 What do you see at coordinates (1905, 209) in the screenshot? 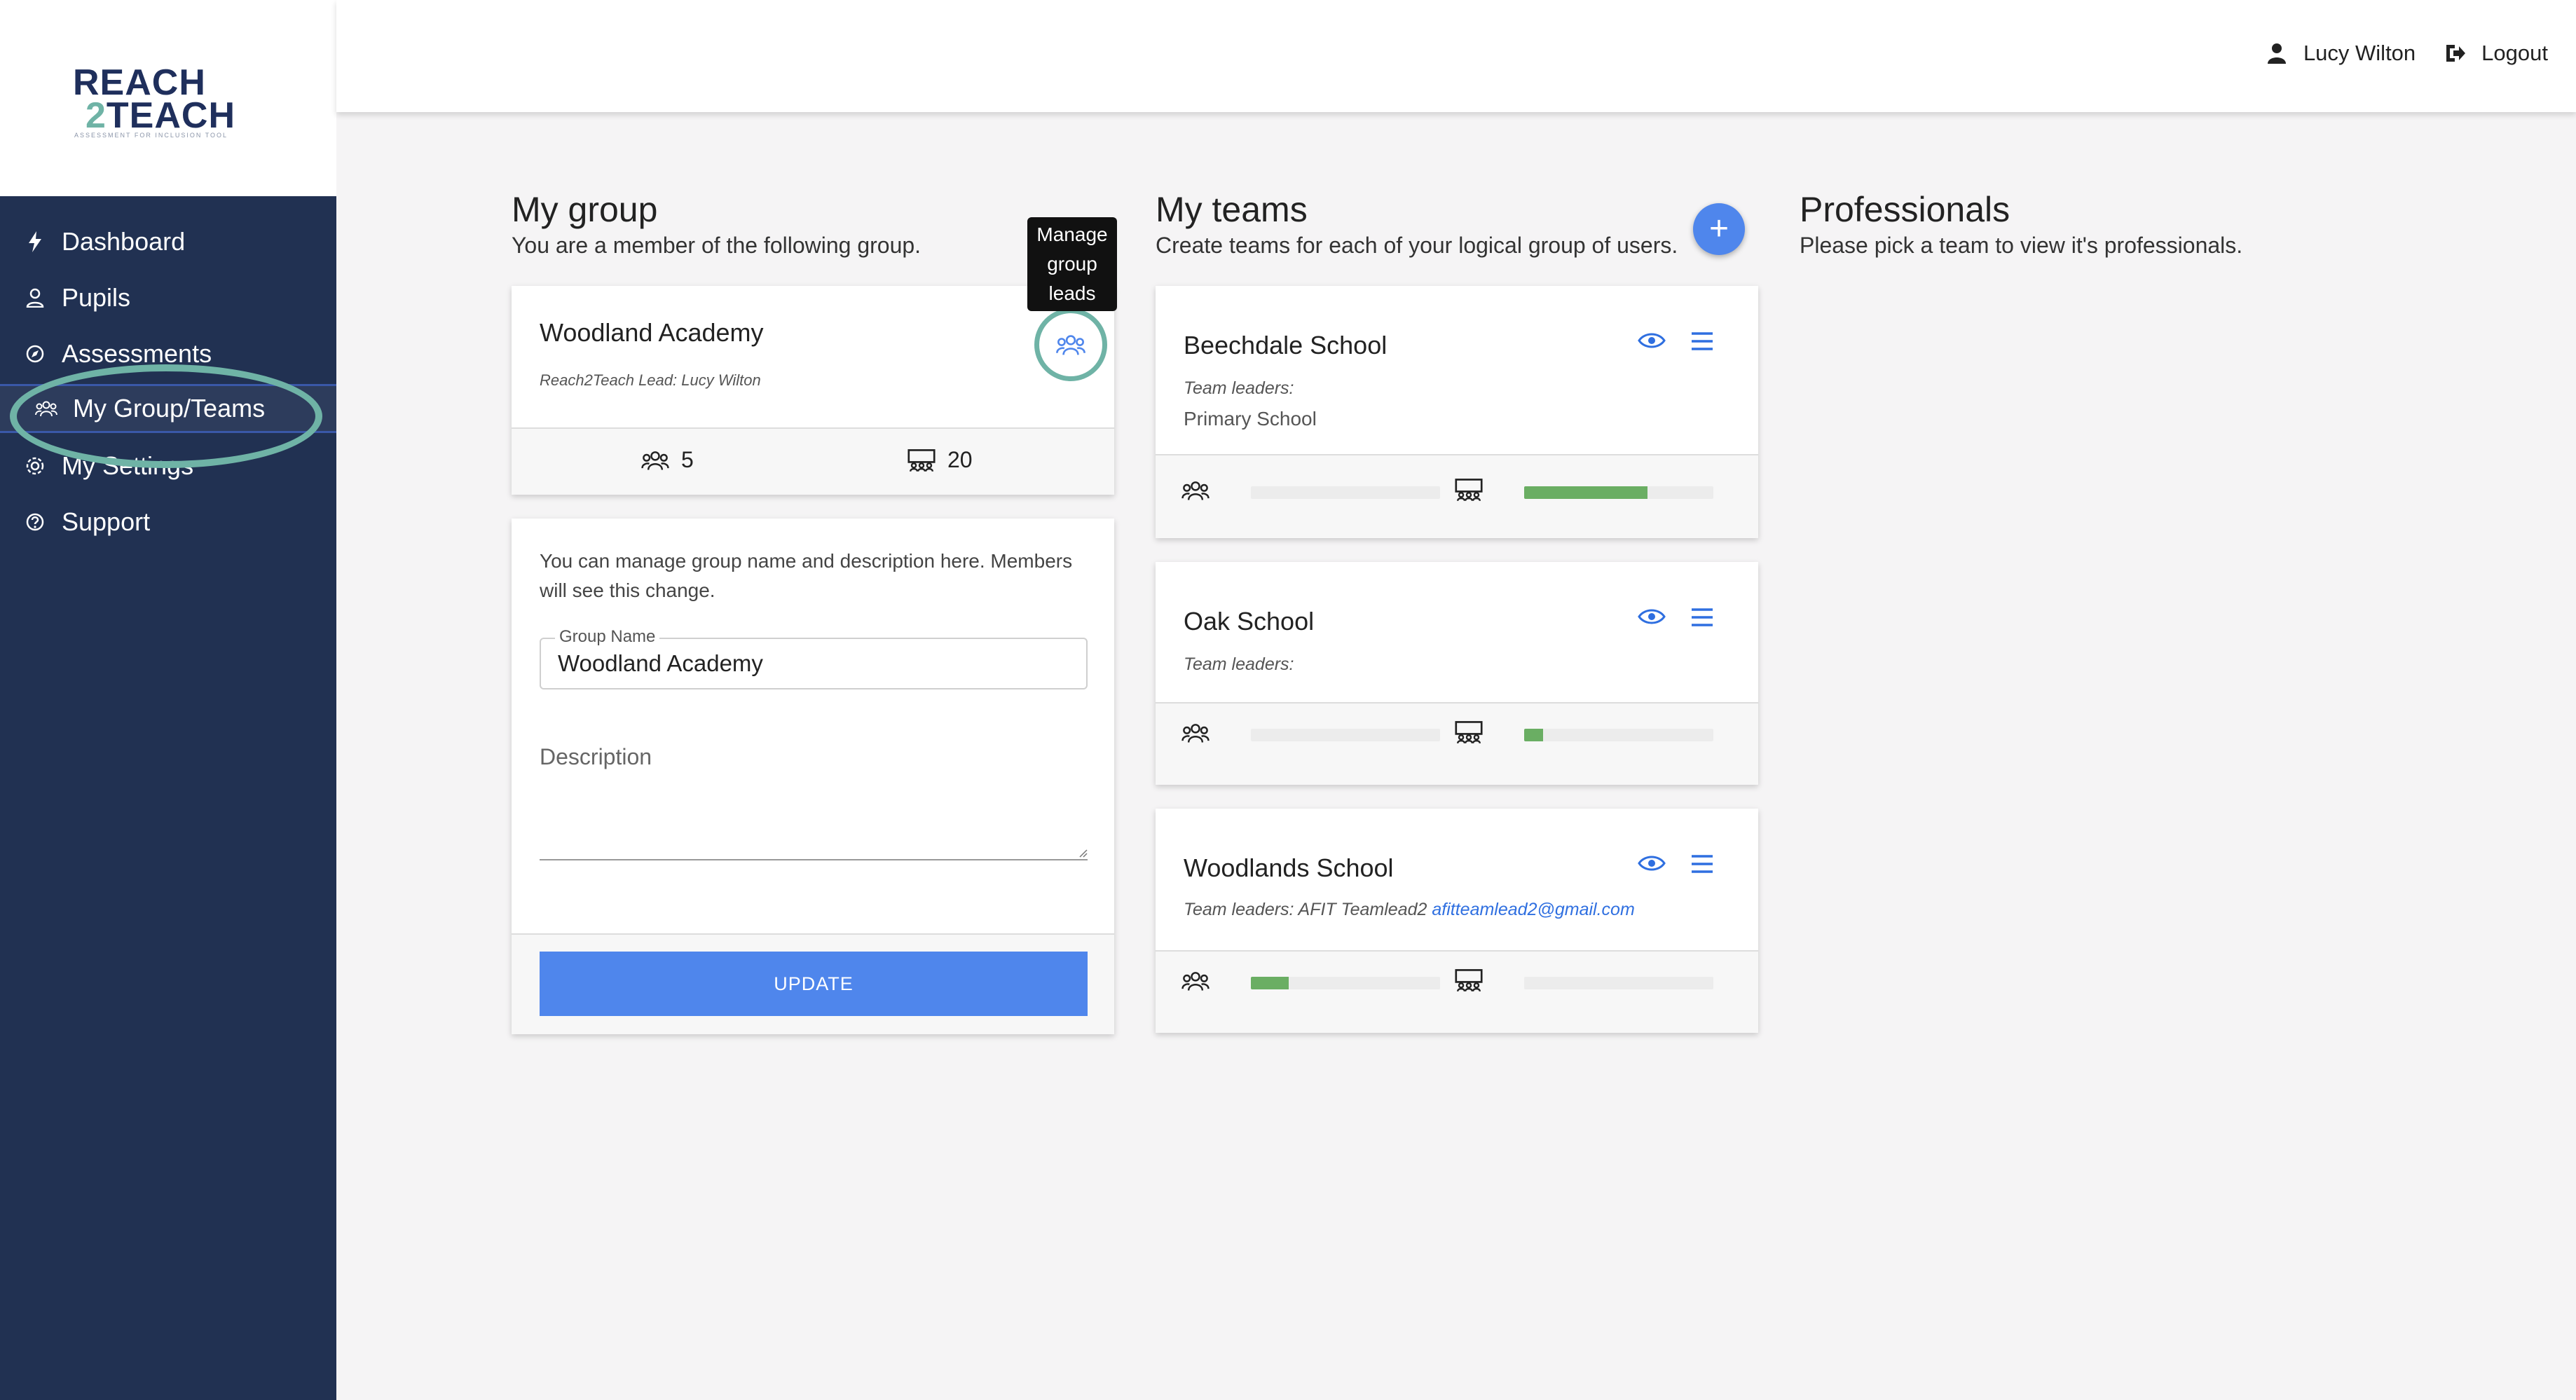
I see `professionals-title: Professionals` at bounding box center [1905, 209].